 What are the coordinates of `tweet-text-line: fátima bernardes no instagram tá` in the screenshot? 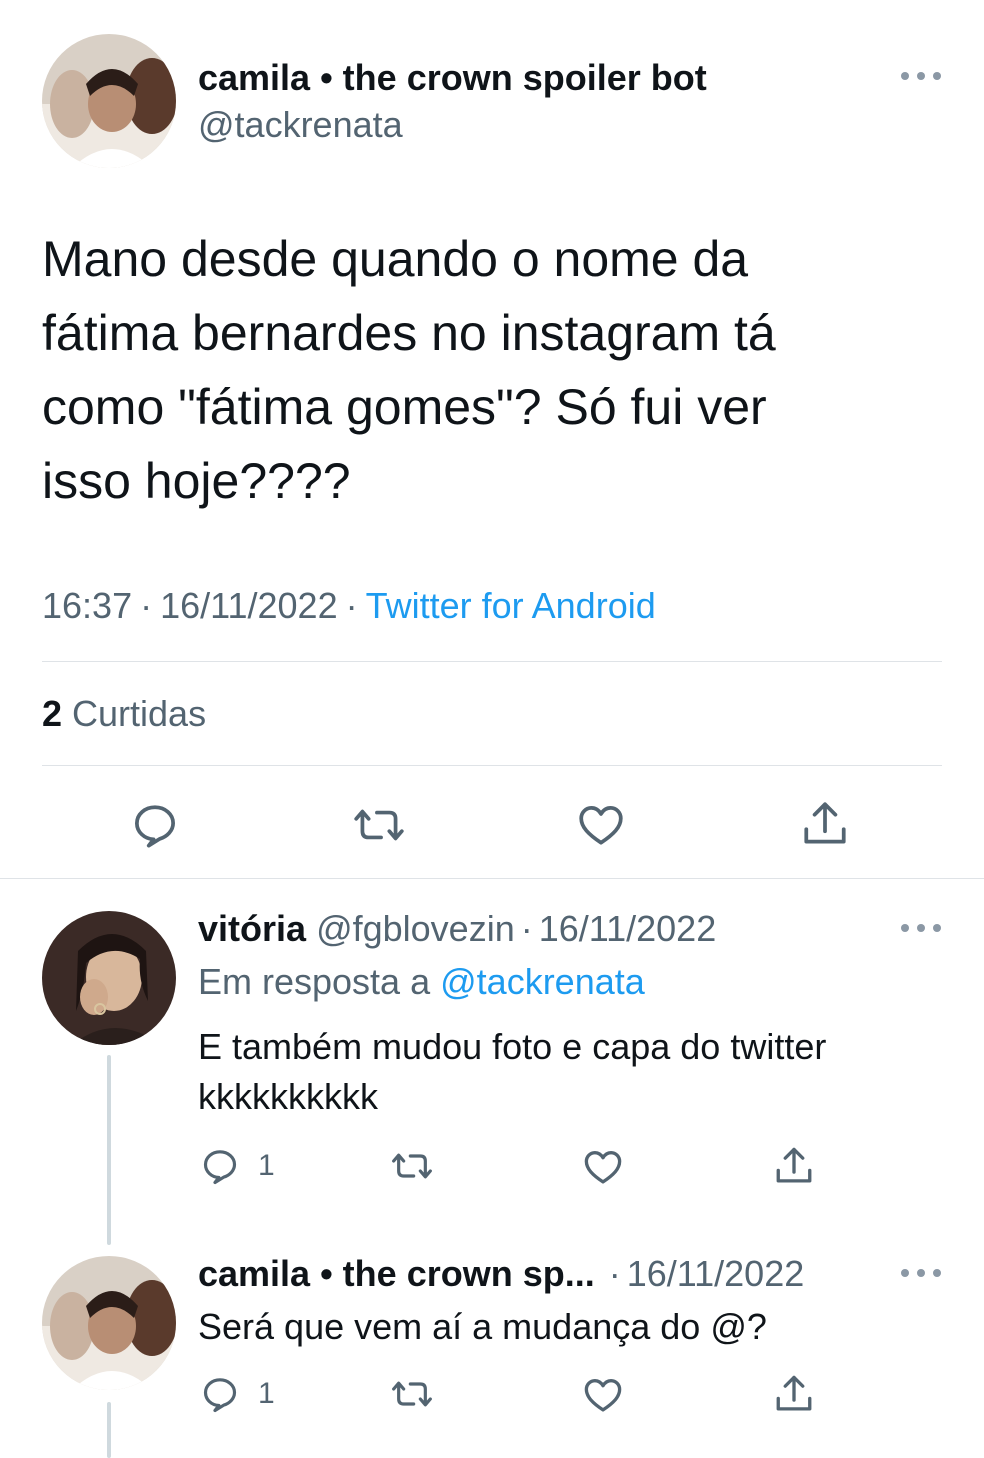 It's located at (409, 333).